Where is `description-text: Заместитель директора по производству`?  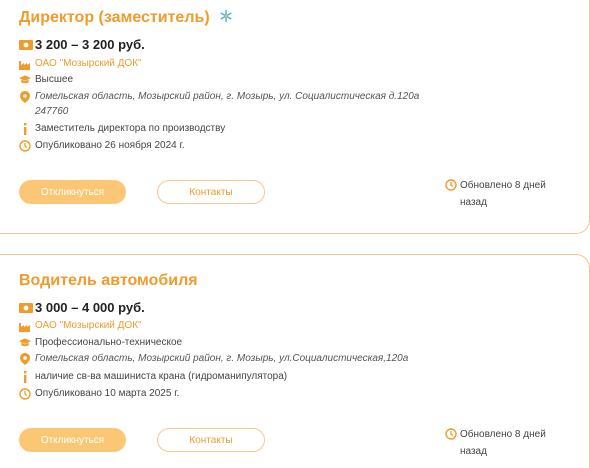
description-text: Заместитель директора по производству is located at coordinates (130, 128).